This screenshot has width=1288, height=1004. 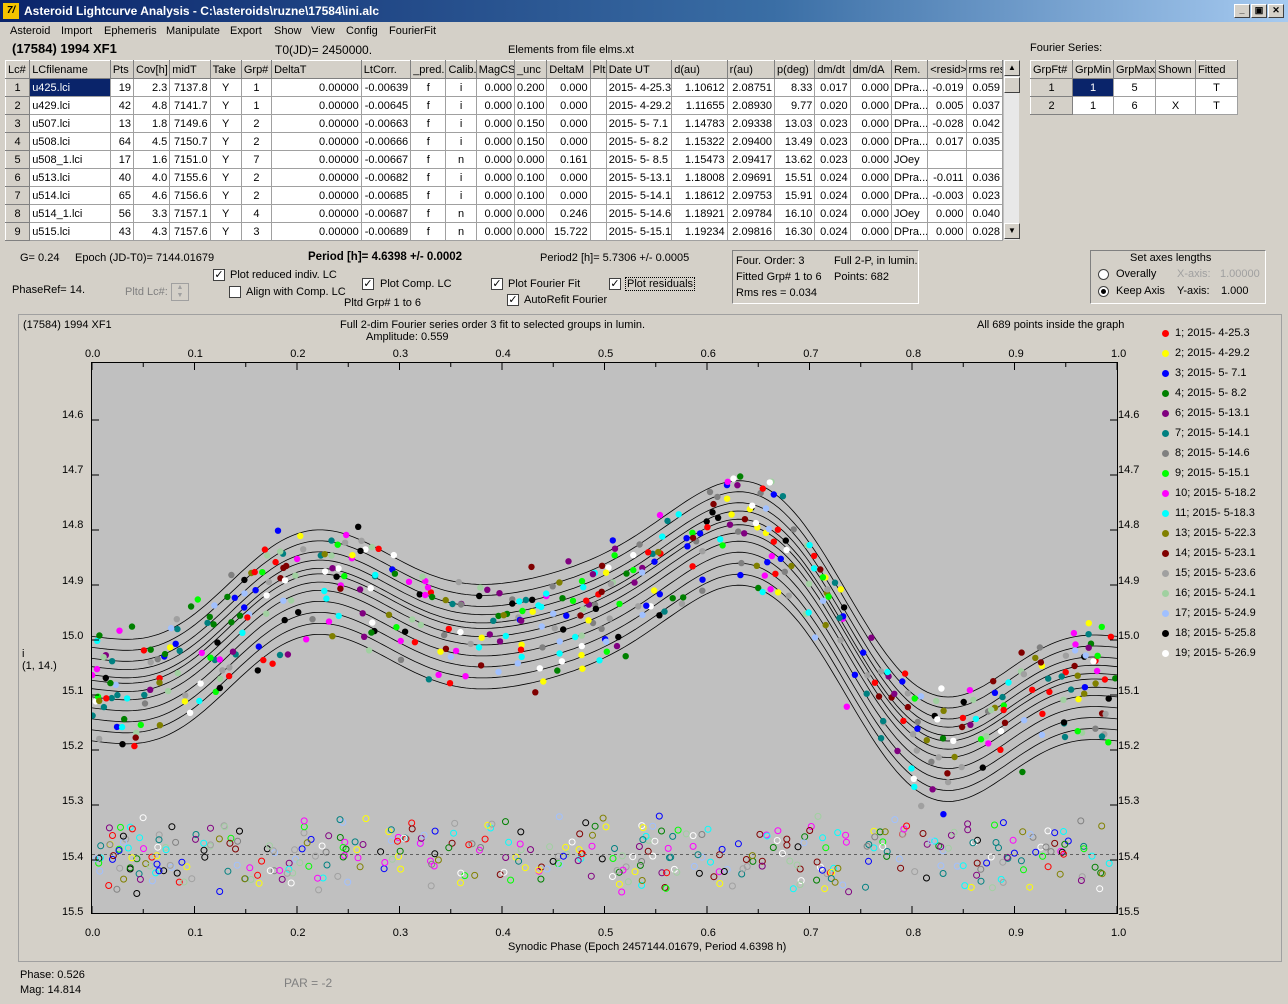 What do you see at coordinates (151, 231) in the screenshot?
I see `table-cell: 4.3` at bounding box center [151, 231].